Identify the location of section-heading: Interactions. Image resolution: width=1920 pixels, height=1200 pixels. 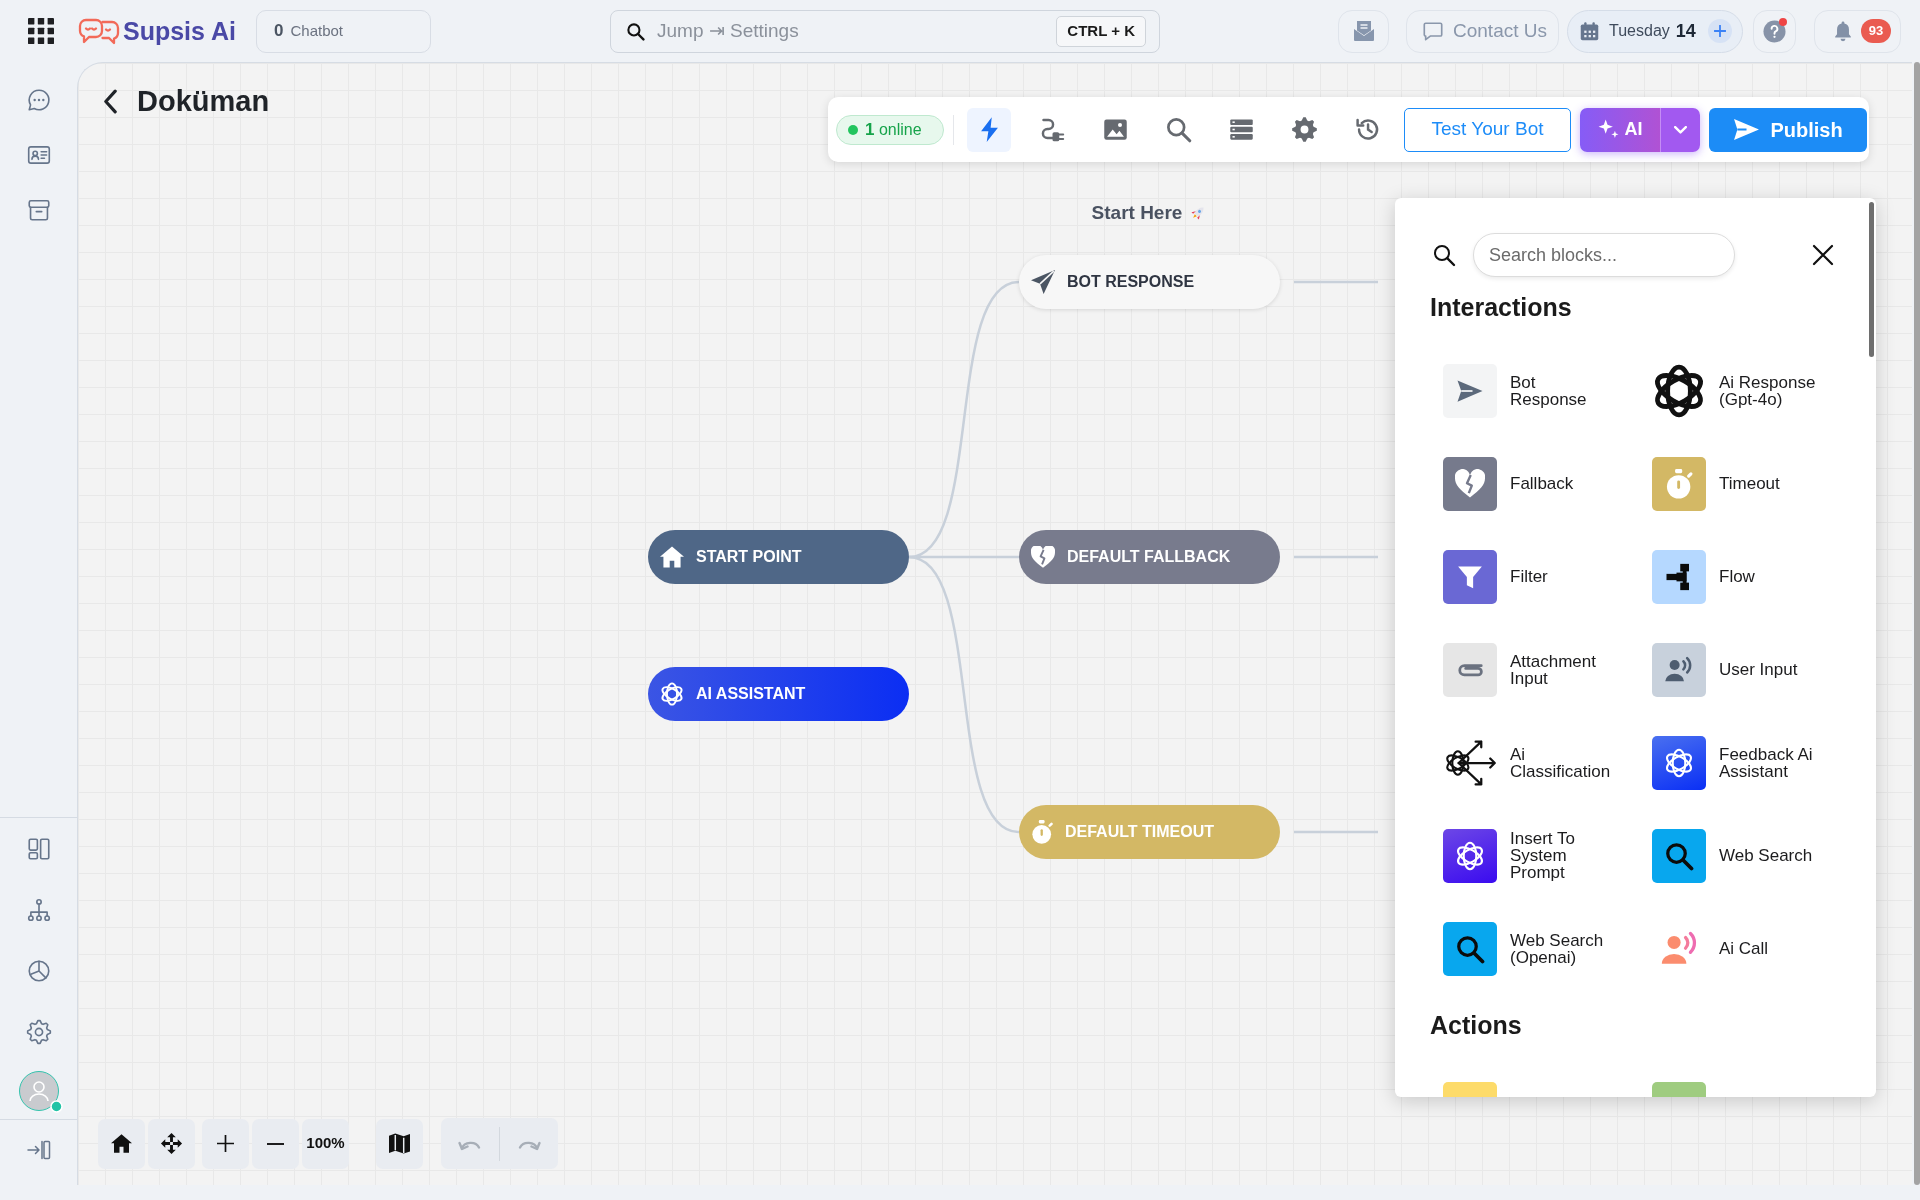
(1501, 307).